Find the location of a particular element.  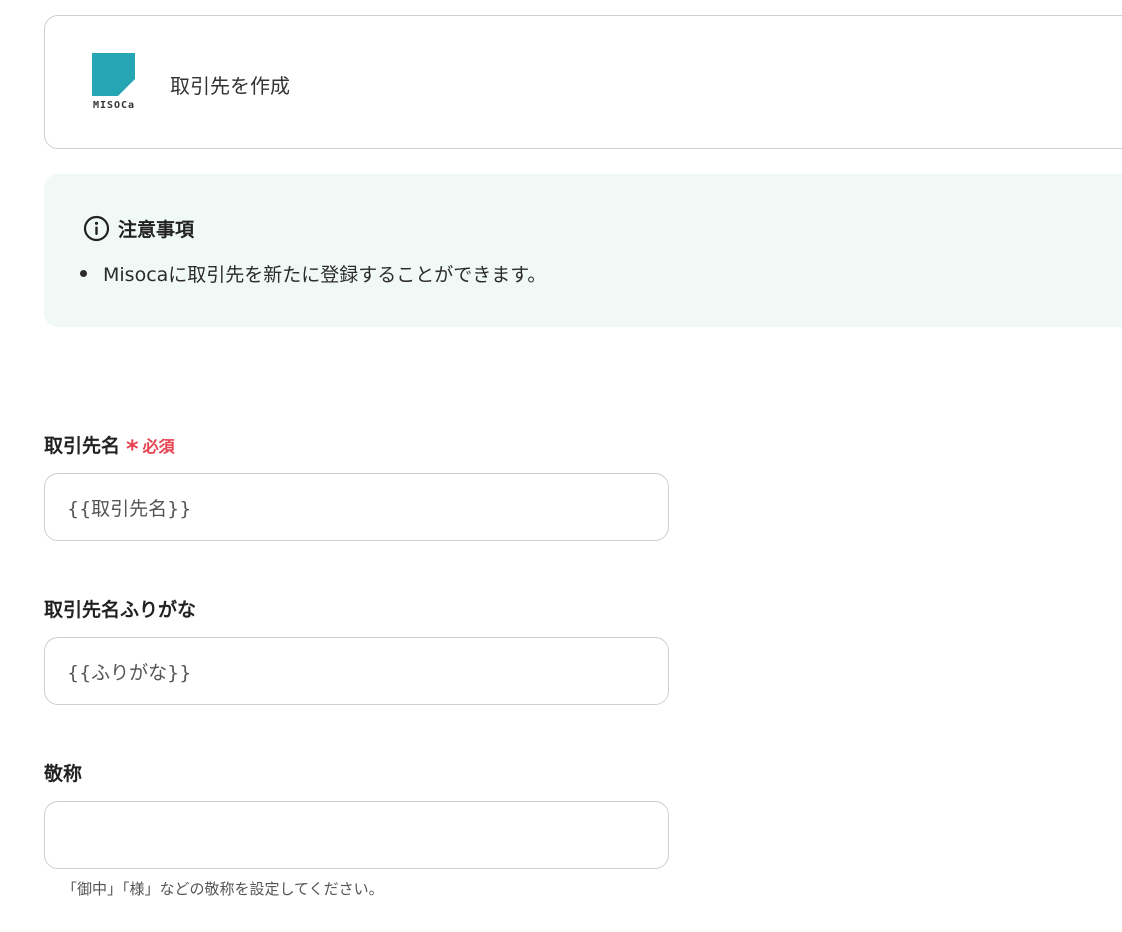

misoca-logo: MISOCa is located at coordinates (114, 84).